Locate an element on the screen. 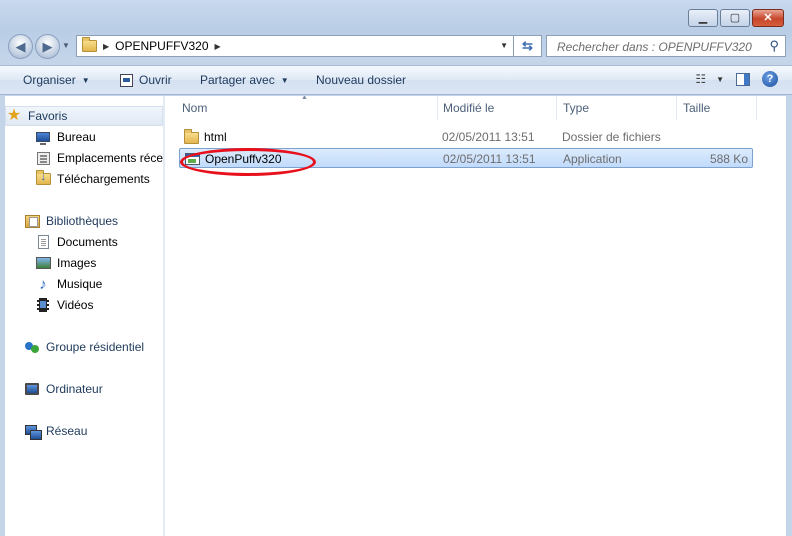 The image size is (792, 536). minimize-button: ▁ is located at coordinates (703, 18).